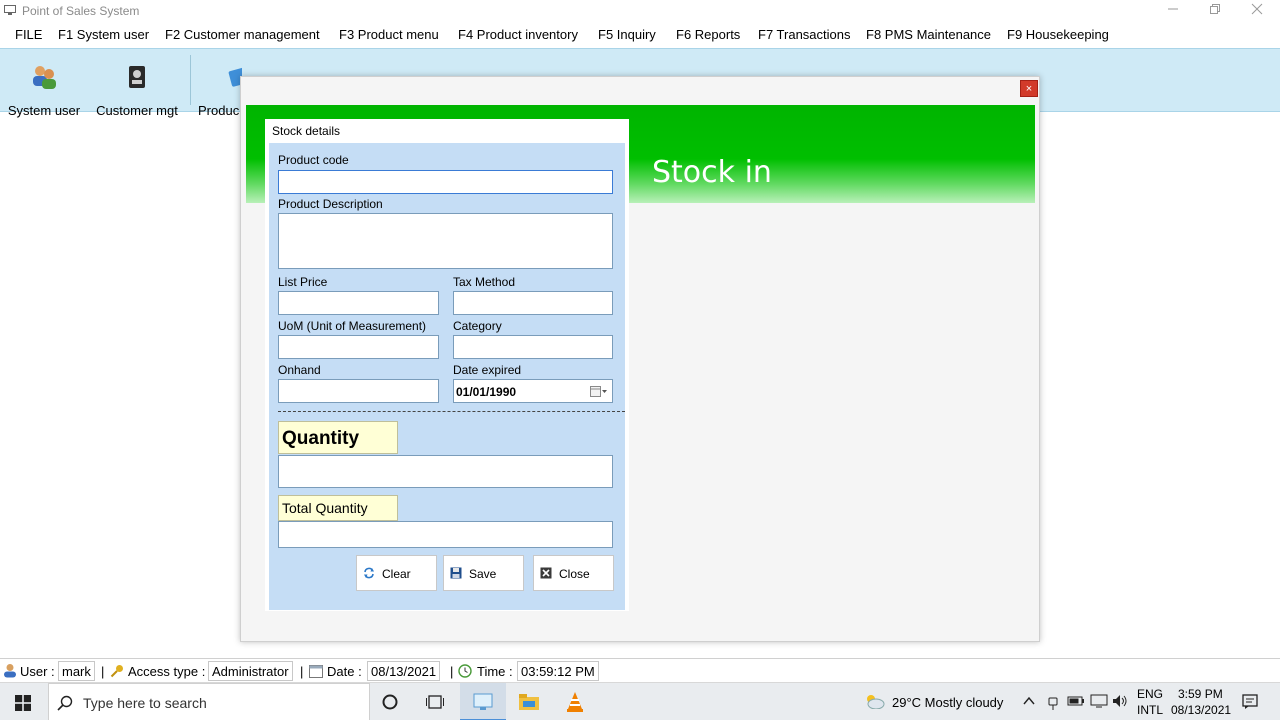 This screenshot has width=1280, height=720. What do you see at coordinates (495, 671) in the screenshot?
I see `time-label: Time :` at bounding box center [495, 671].